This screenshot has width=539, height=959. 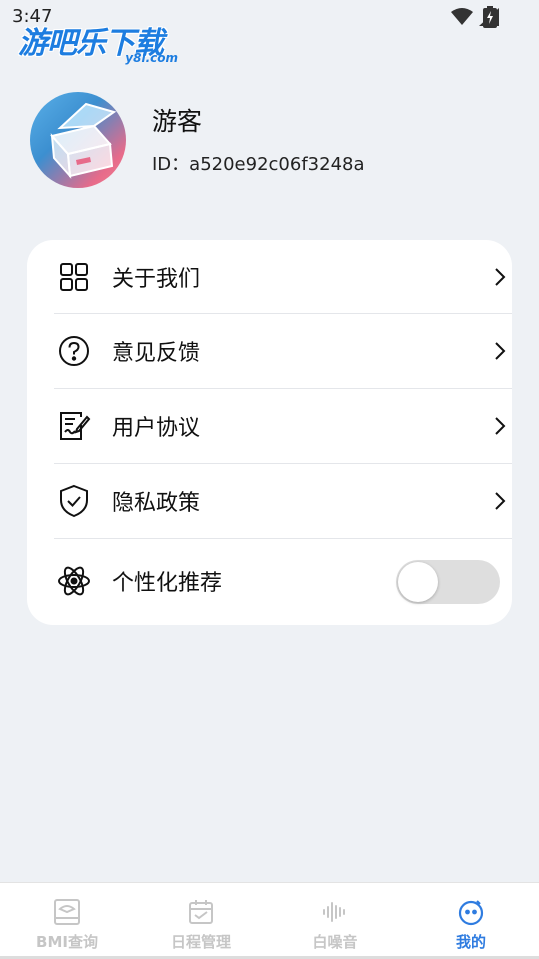 What do you see at coordinates (462, 16) in the screenshot?
I see `wifi-icon` at bounding box center [462, 16].